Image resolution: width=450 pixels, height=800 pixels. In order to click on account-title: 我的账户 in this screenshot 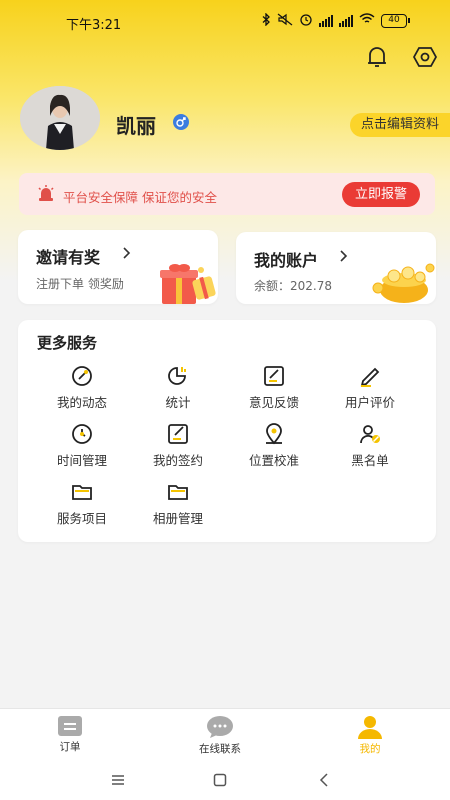, I will do `click(286, 260)`.